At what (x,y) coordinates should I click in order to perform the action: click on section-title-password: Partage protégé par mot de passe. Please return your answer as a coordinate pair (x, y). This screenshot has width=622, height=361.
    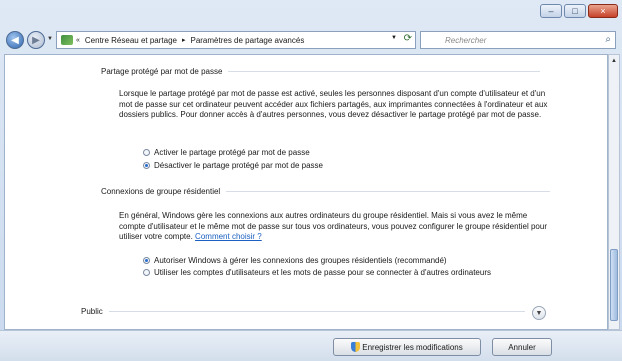
    Looking at the image, I should click on (162, 71).